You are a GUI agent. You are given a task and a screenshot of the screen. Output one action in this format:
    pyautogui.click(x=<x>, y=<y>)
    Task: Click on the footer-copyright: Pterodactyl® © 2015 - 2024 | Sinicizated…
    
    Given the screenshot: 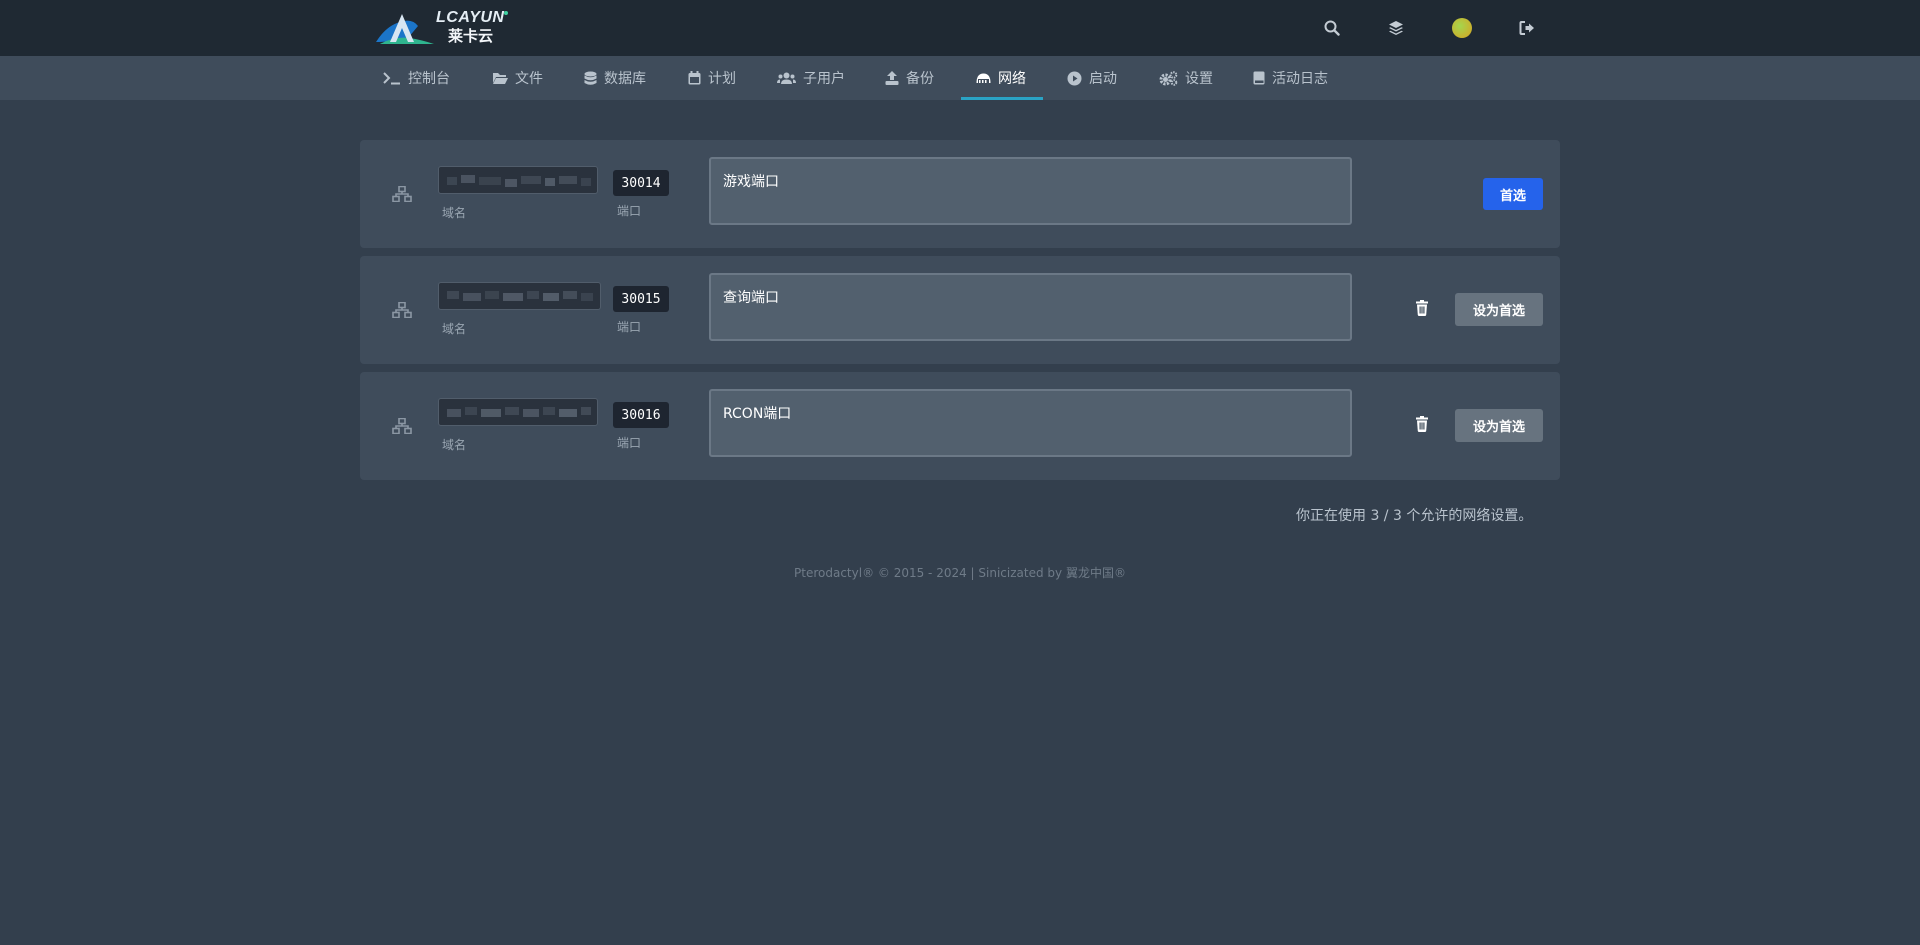 What is the action you would take?
    pyautogui.click(x=960, y=573)
    